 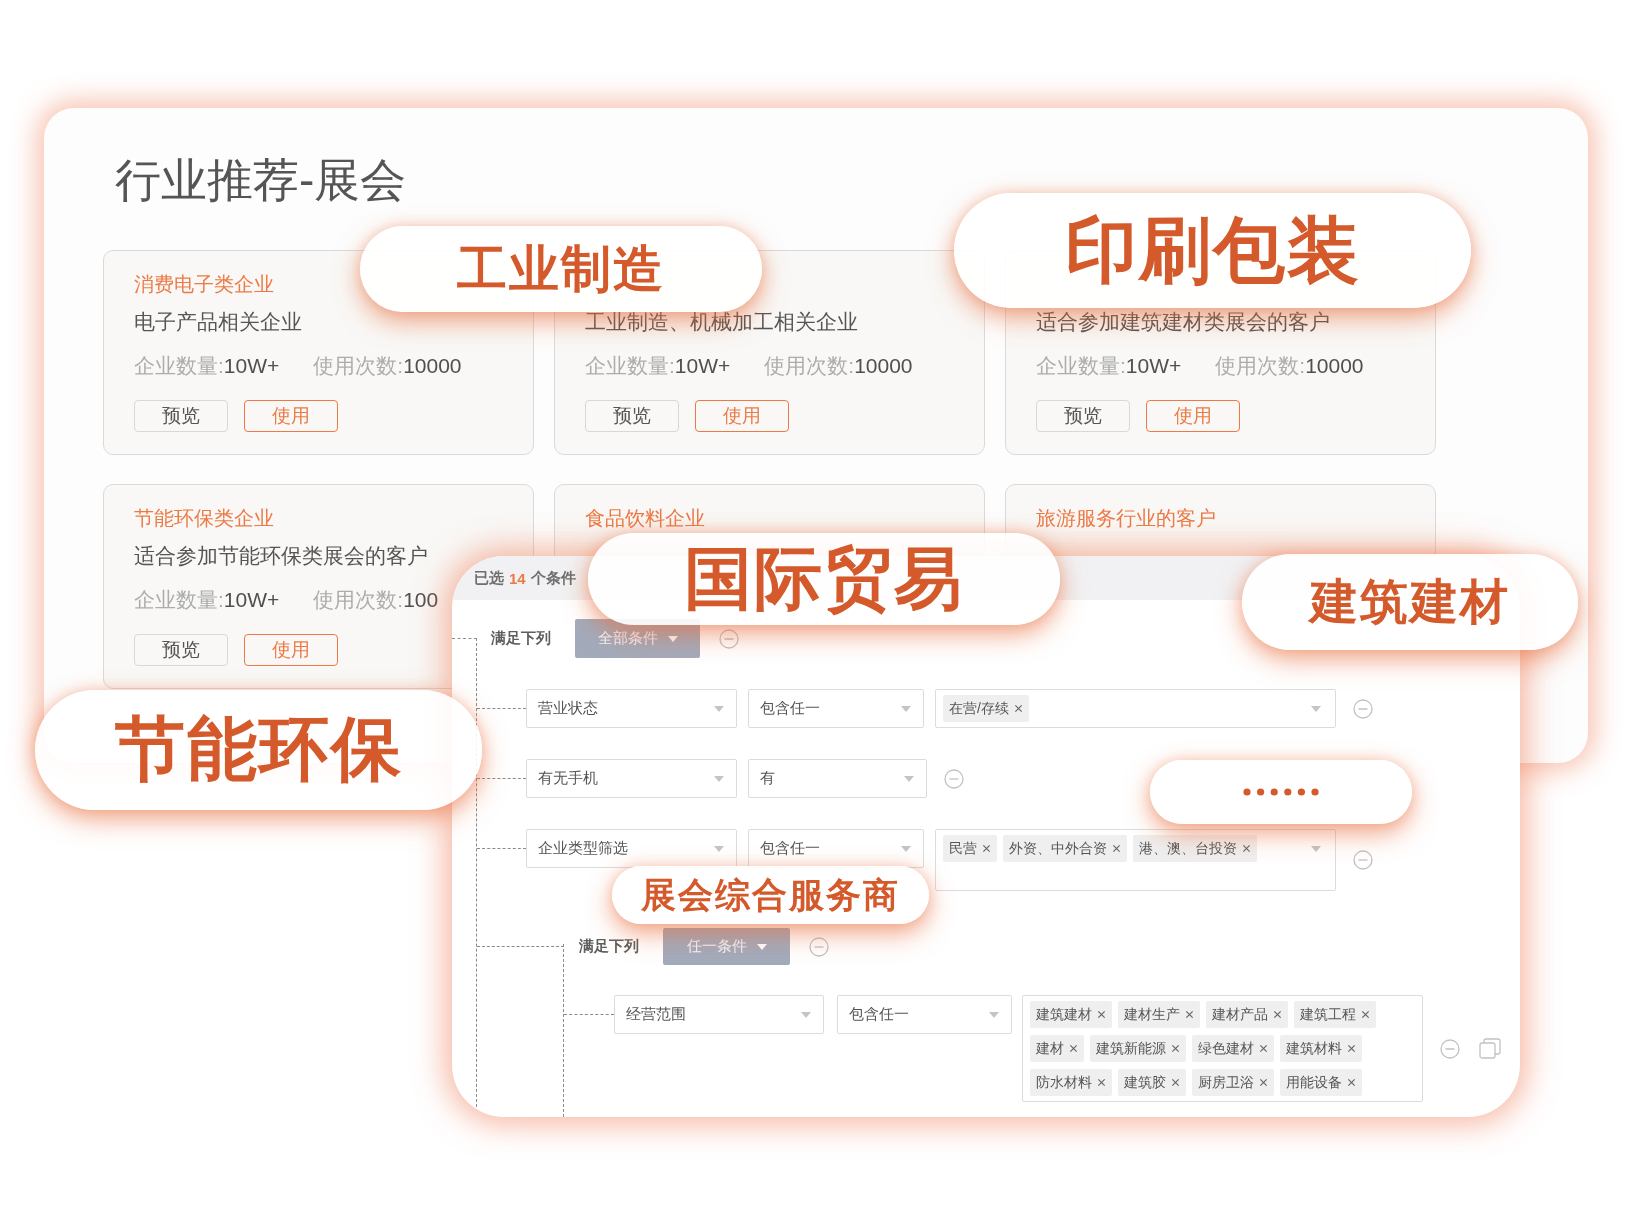 I want to click on tag-input-field: 建筑建材 建材生产 建材产品 建筑工程 建材 建筑新能源 绿色建材 建筑材料 防水材料 建筑胶 厨房卫浴 用能设备, so click(x=1222, y=1048).